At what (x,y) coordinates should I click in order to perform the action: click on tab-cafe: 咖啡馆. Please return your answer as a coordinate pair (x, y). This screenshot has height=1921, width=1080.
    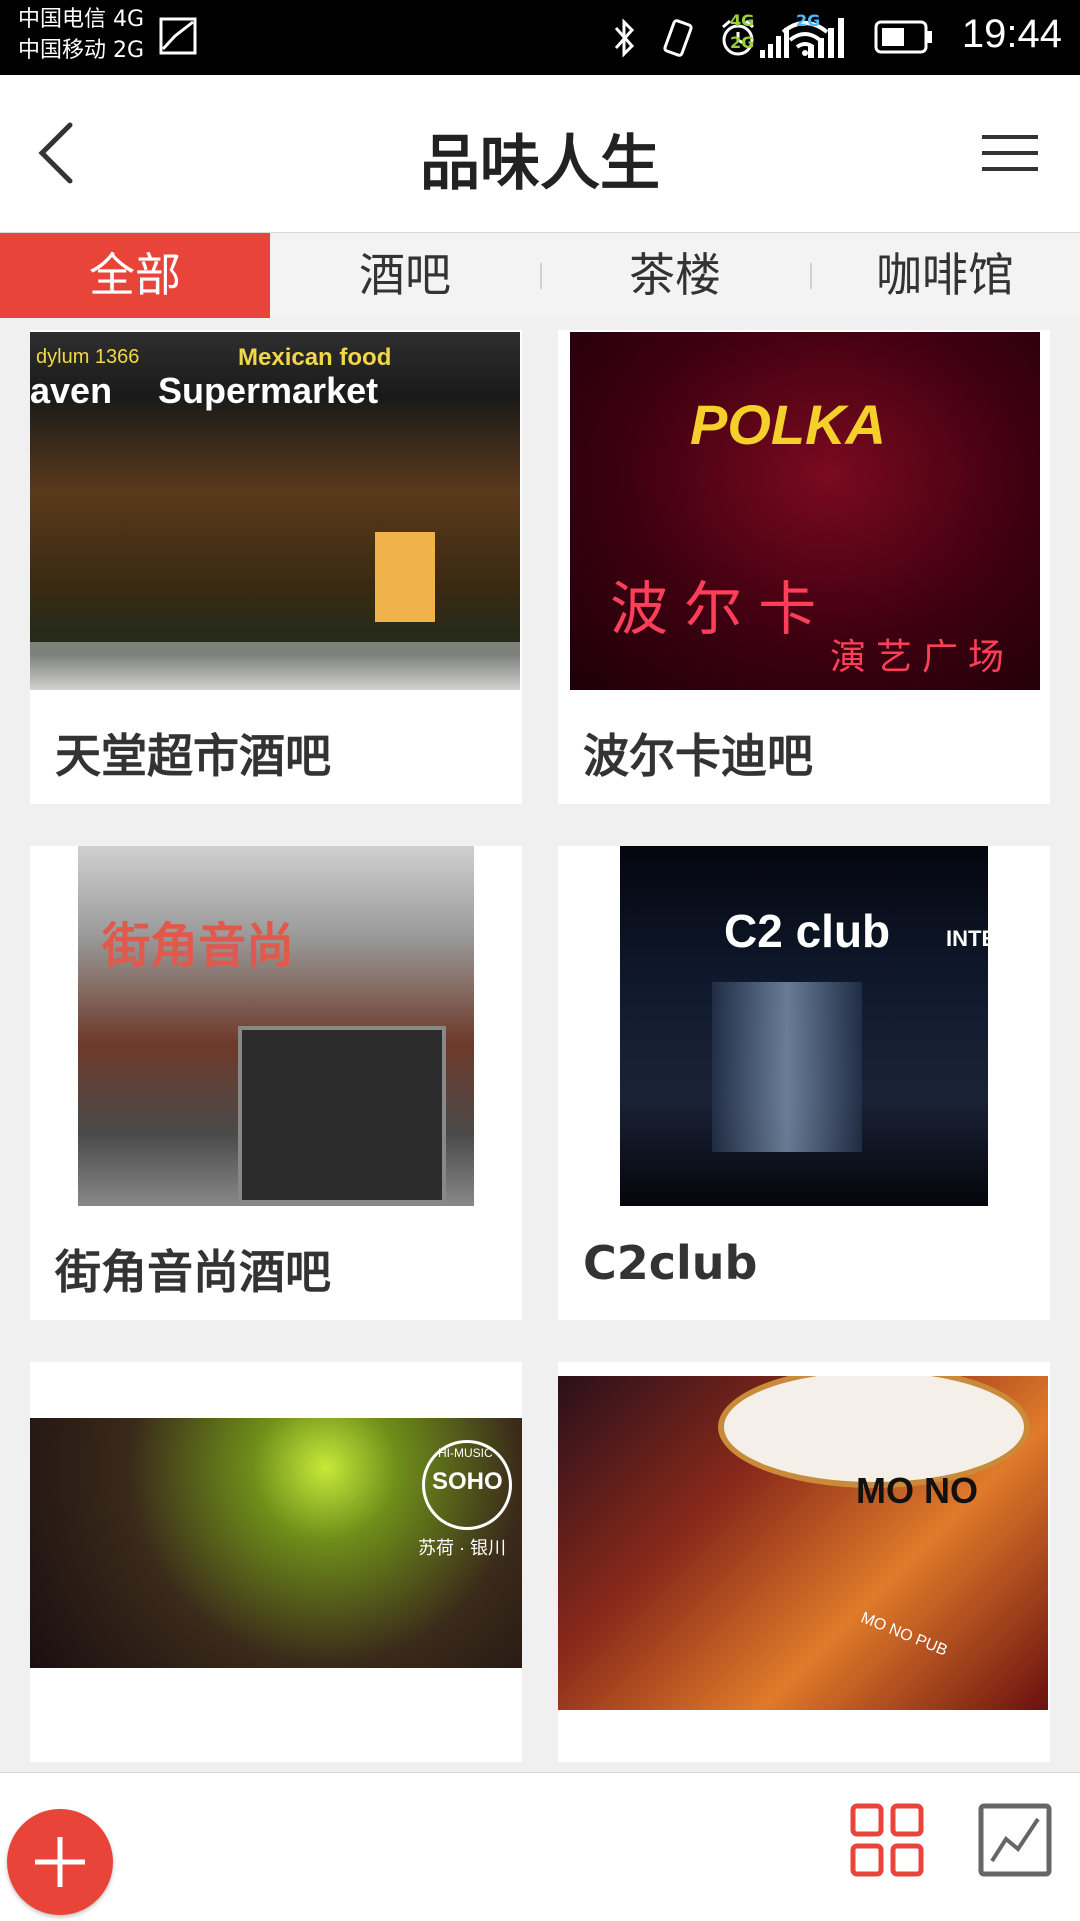
    Looking at the image, I should click on (945, 275).